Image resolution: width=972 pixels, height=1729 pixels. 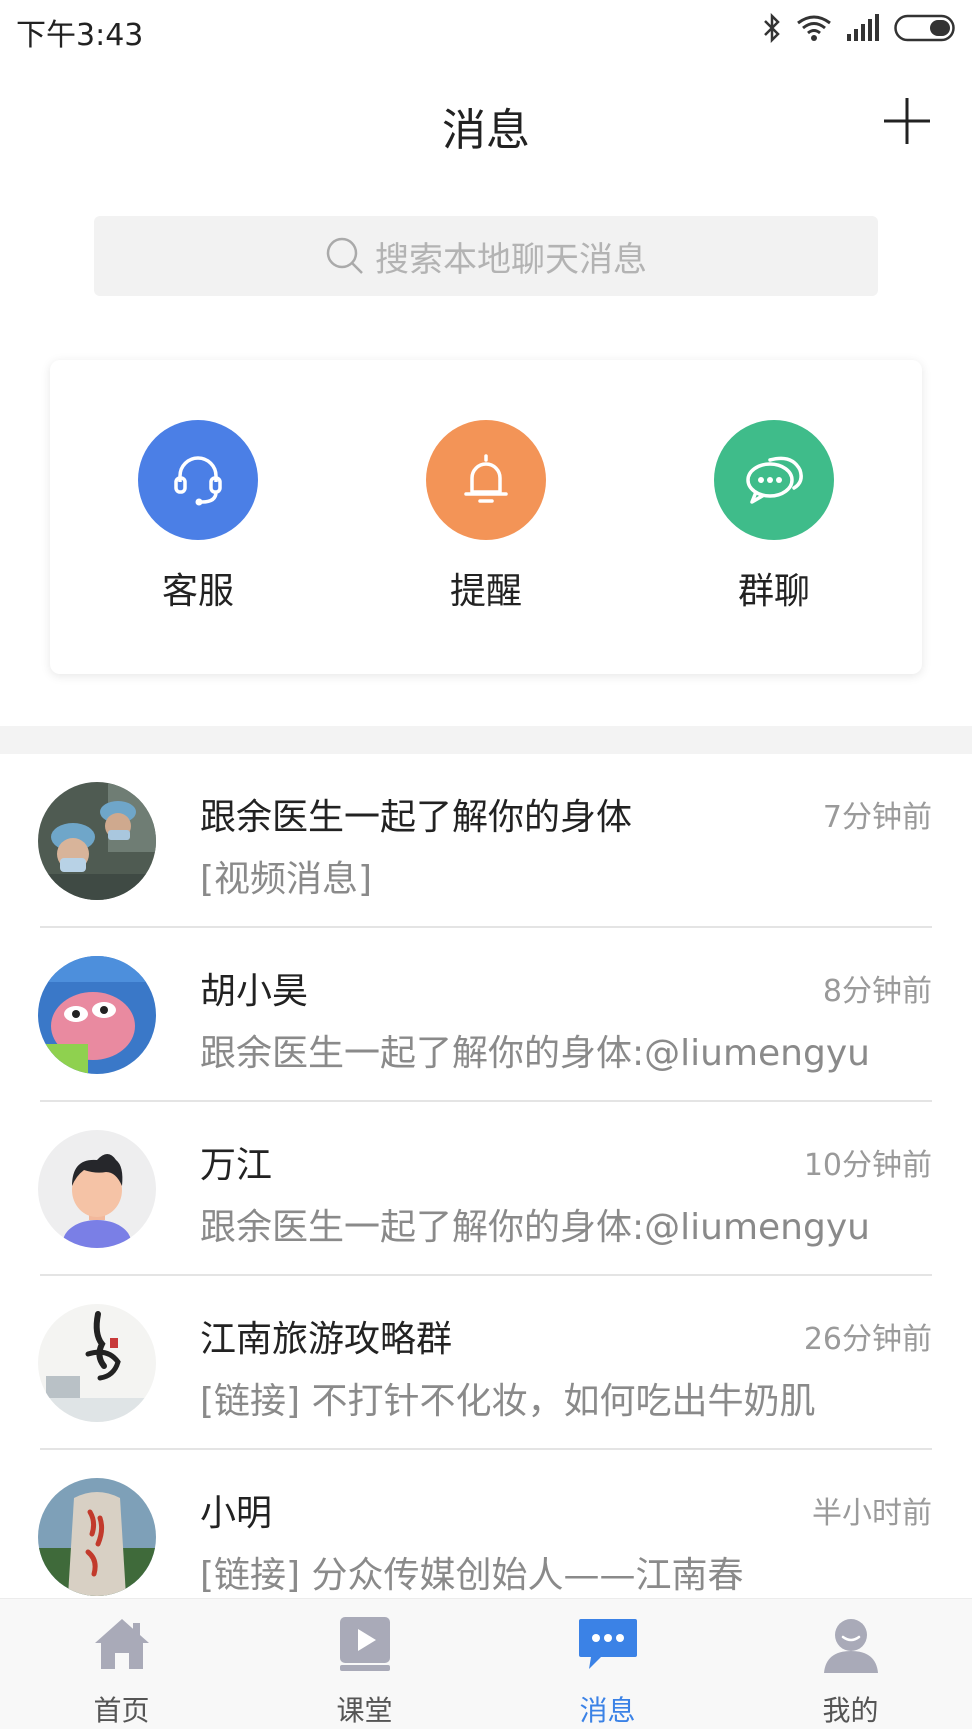 What do you see at coordinates (872, 1513) in the screenshot?
I see `conversation-time: 半小时前` at bounding box center [872, 1513].